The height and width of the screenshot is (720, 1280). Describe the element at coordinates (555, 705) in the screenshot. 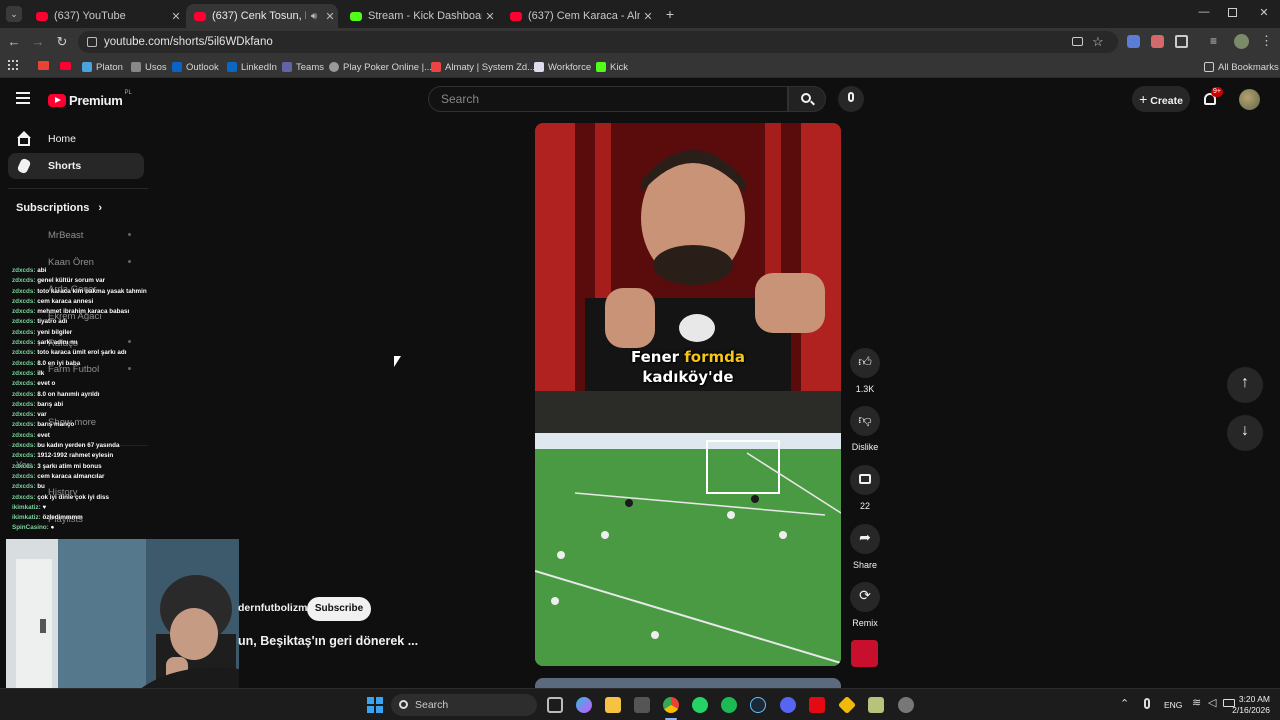

I see `task-view-icon` at that location.